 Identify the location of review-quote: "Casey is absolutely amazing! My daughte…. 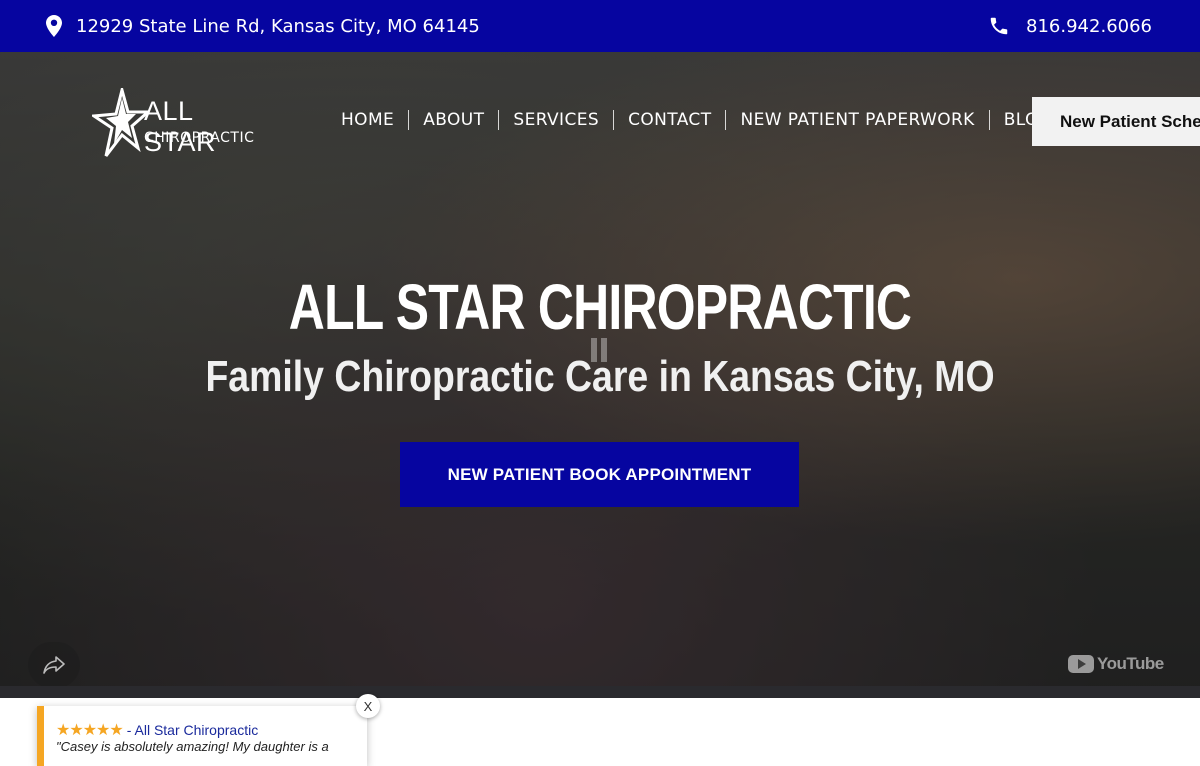
(192, 746).